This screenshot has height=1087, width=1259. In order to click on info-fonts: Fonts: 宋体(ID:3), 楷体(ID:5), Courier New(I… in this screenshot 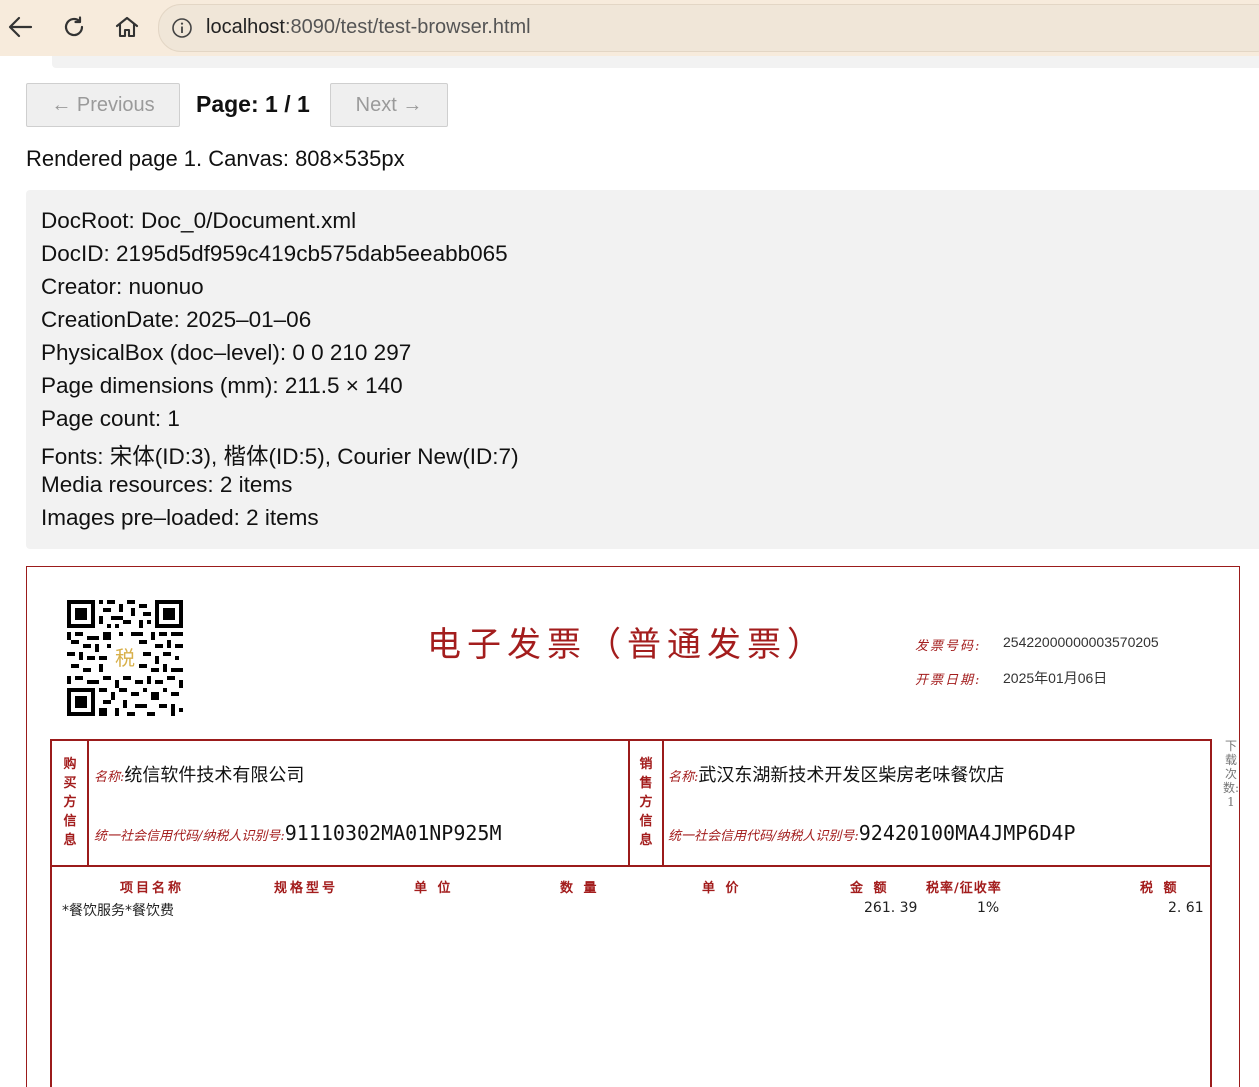, I will do `click(280, 456)`.